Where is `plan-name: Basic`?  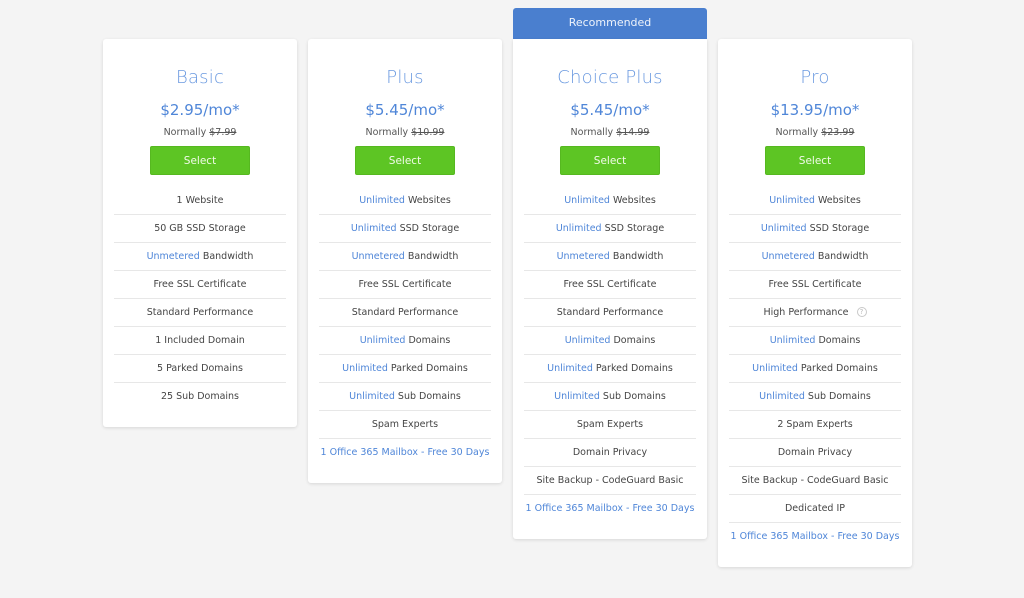
plan-name: Basic is located at coordinates (200, 77).